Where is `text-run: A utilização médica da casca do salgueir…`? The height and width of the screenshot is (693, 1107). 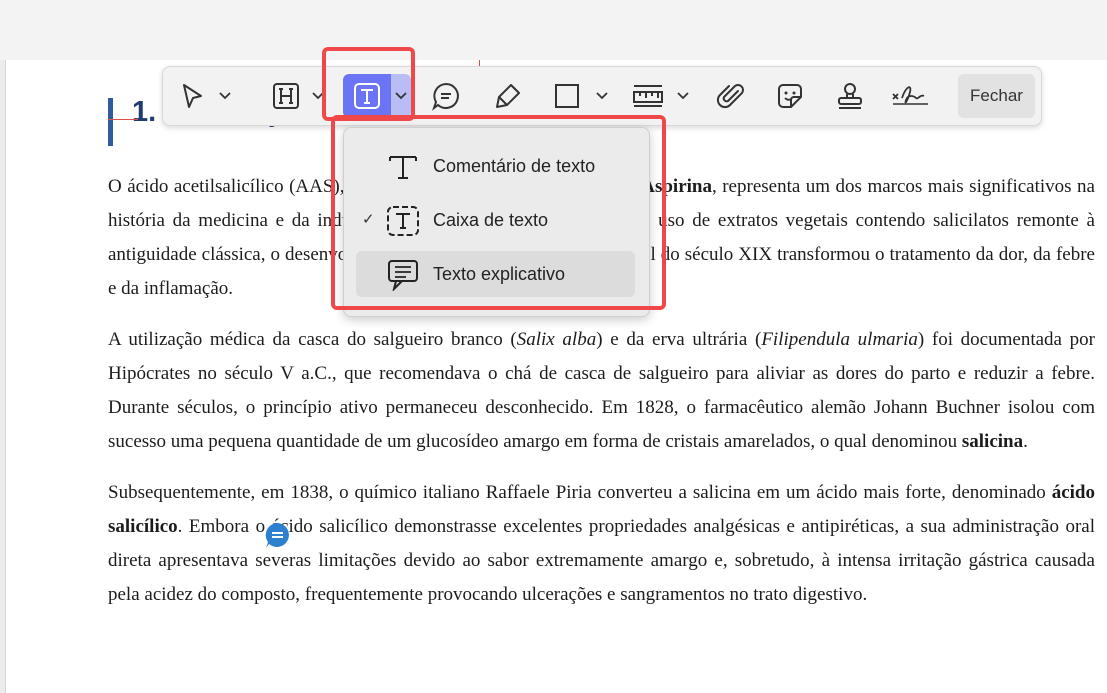 text-run: A utilização médica da casca do salgueir… is located at coordinates (312, 339).